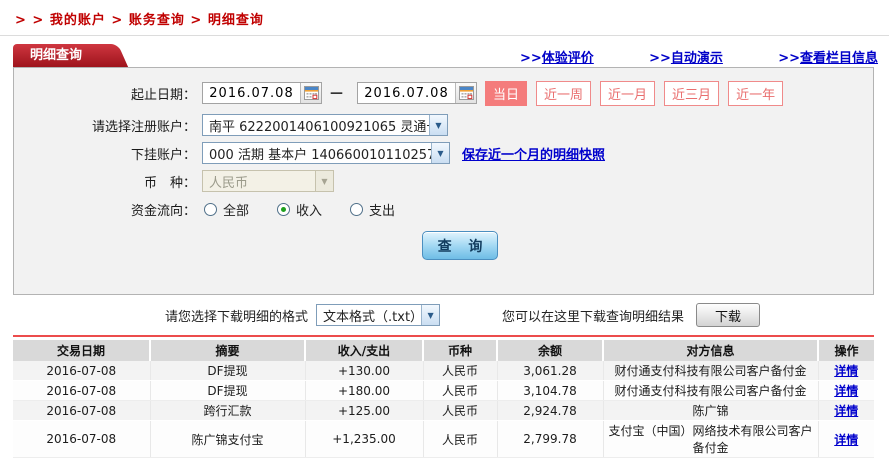 The image size is (889, 459). Describe the element at coordinates (226, 209) in the screenshot. I see `flow-option-all: 全部` at that location.